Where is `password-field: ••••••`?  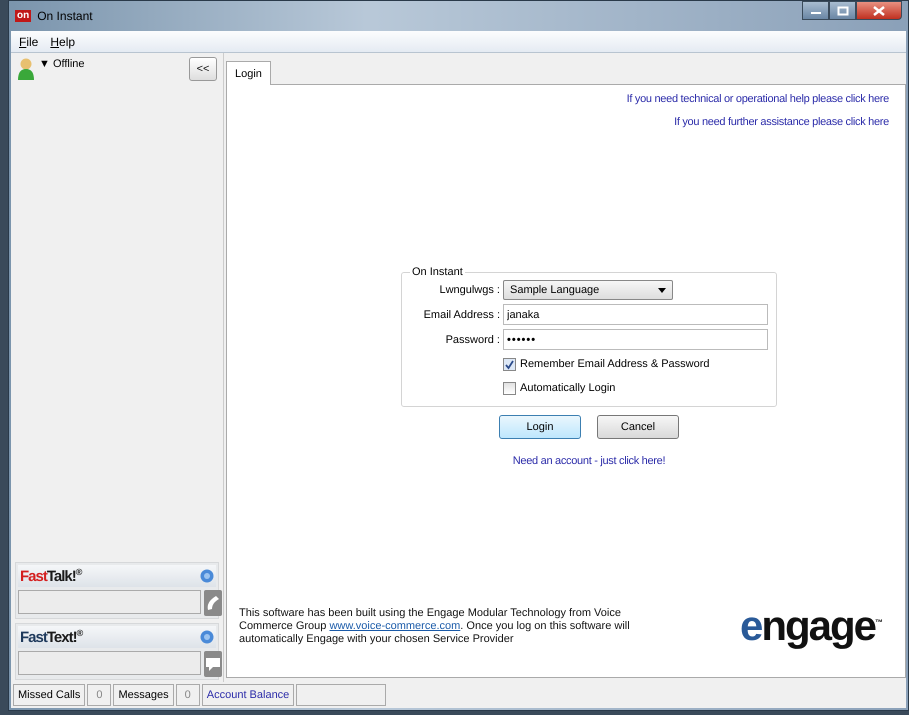
password-field: •••••• is located at coordinates (635, 339).